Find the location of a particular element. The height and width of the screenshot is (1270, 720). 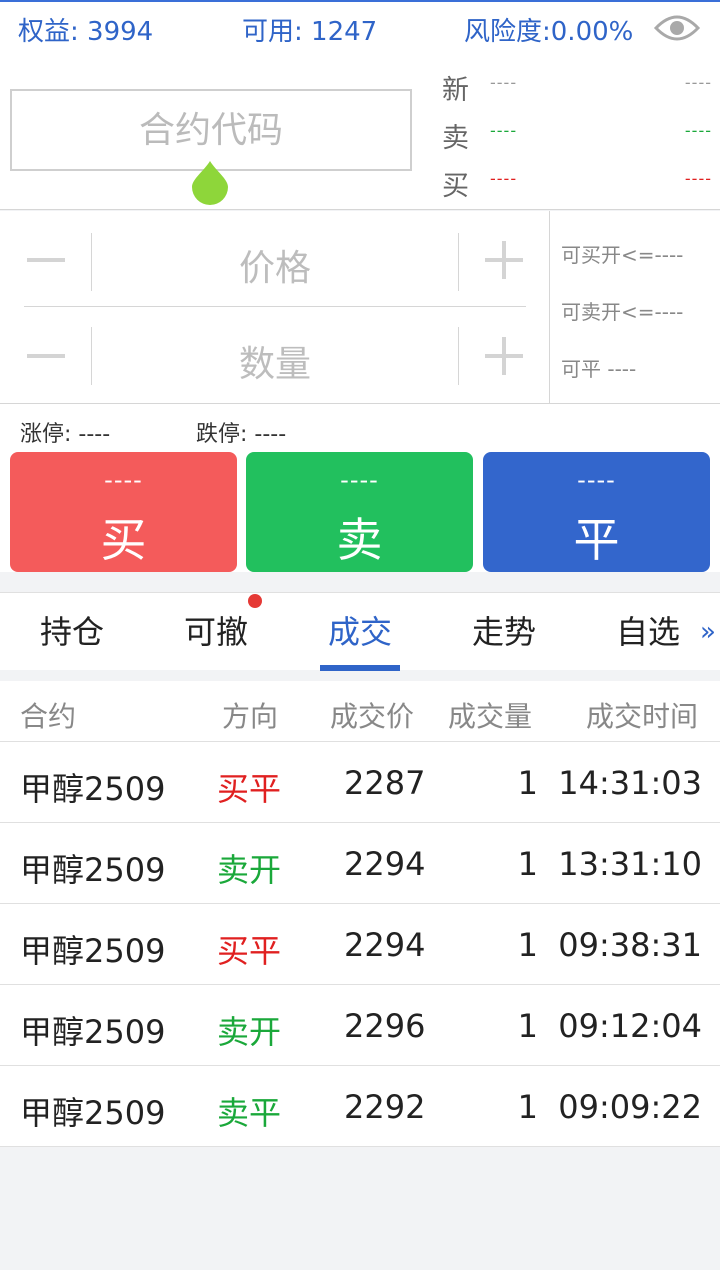

table-row: 甲醇2509 买平 2287 1 14:31:03 is located at coordinates (360, 782).